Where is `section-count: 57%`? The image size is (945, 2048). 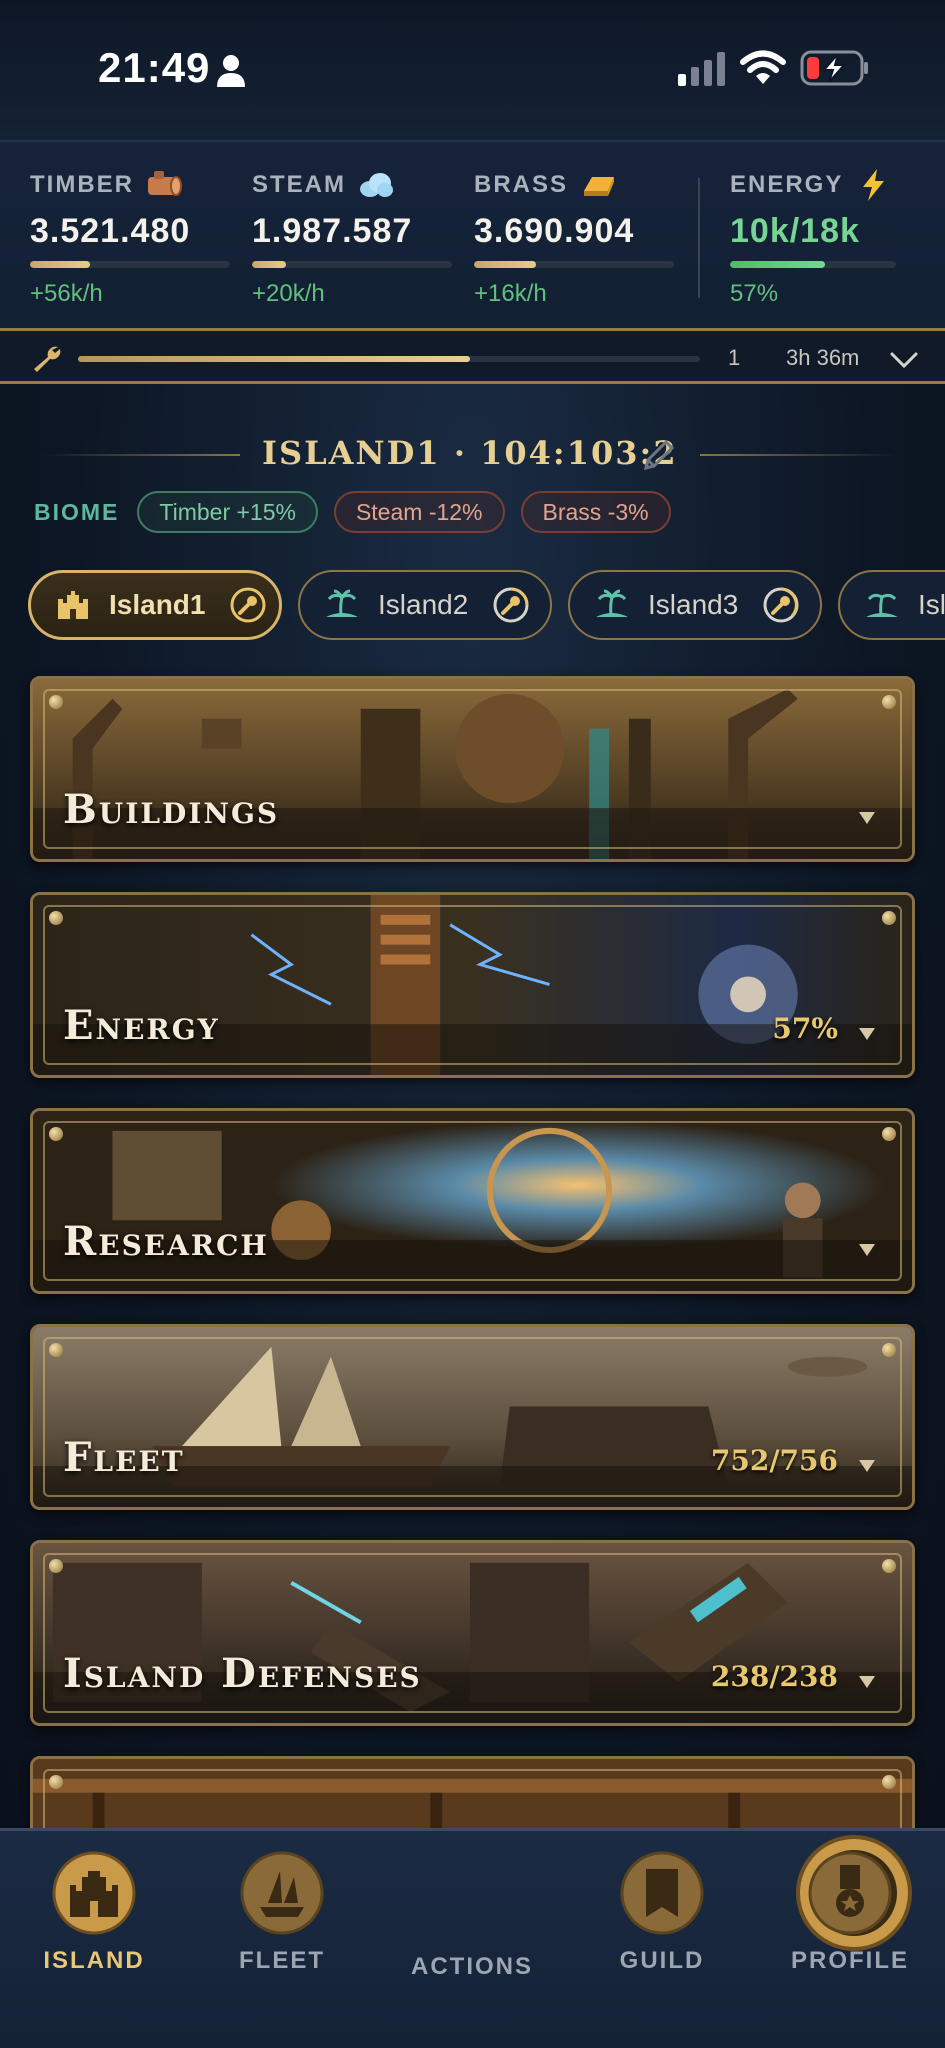 section-count: 57% is located at coordinates (805, 1028).